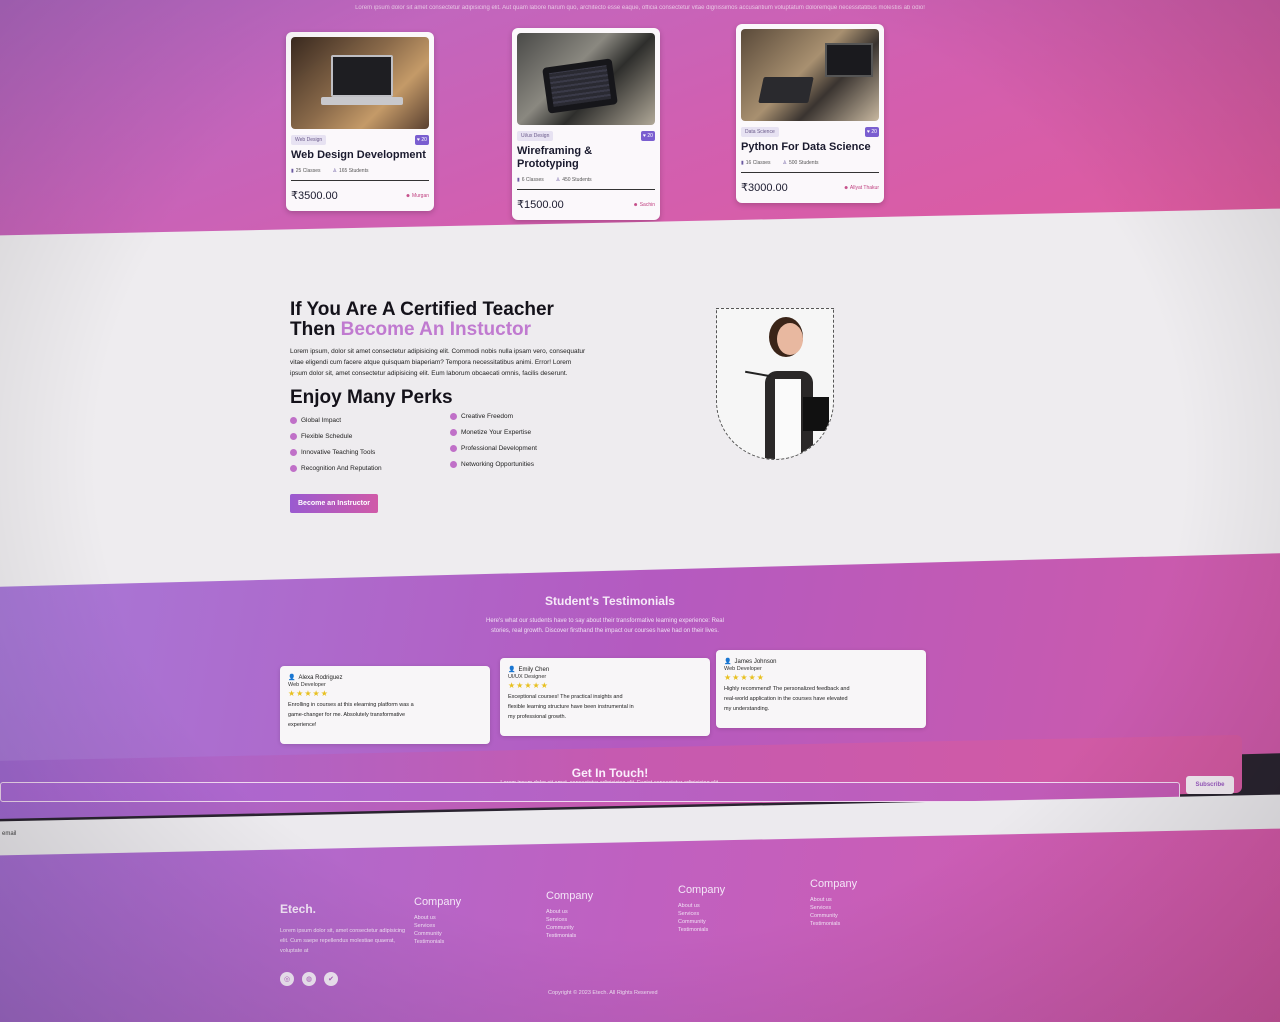 The width and height of the screenshot is (1280, 1022). What do you see at coordinates (530, 416) in the screenshot?
I see `perk-item: Creative Freedom` at bounding box center [530, 416].